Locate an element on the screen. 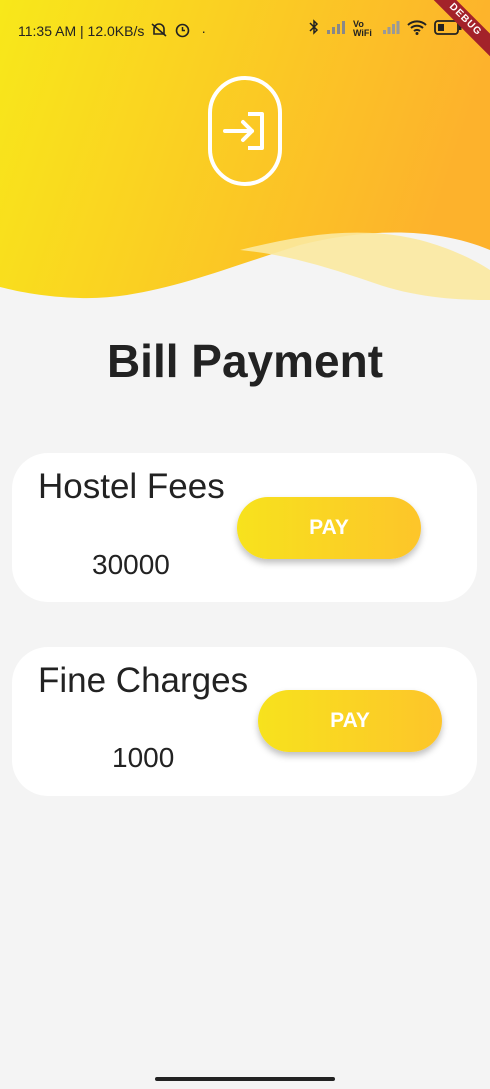 Image resolution: width=490 pixels, height=1089 pixels. login-icon is located at coordinates (245, 131).